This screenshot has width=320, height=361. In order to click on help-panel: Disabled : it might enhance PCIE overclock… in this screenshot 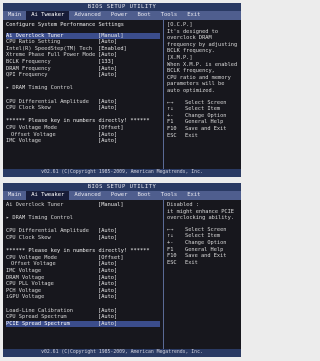, I will do `click(202, 274)`.